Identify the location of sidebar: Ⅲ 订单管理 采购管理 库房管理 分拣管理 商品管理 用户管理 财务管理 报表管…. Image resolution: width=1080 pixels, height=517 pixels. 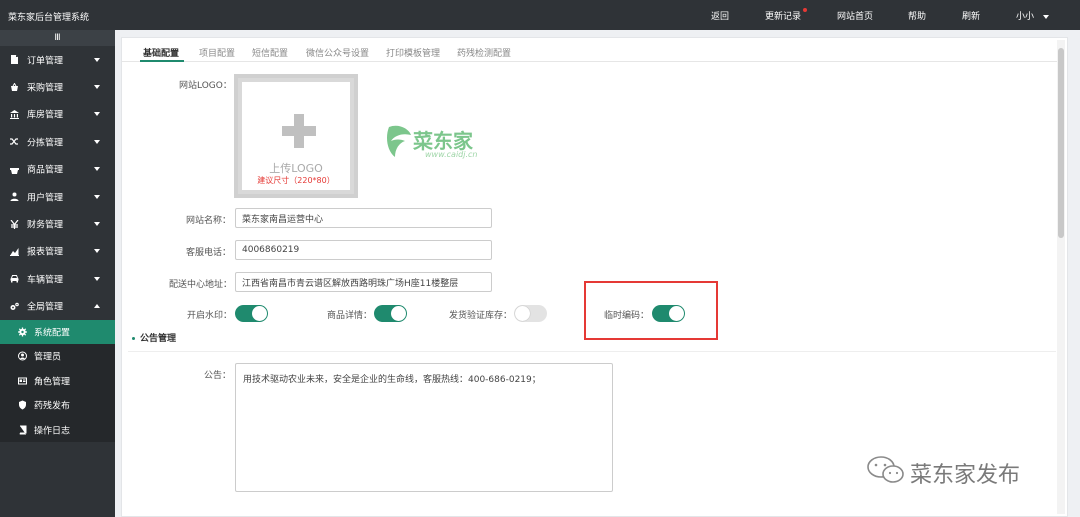
(57, 273).